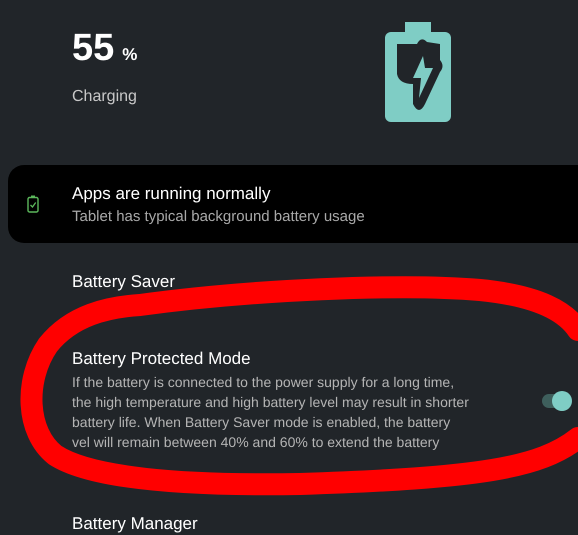 This screenshot has height=535, width=578. What do you see at coordinates (33, 204) in the screenshot?
I see `battery-check-icon` at bounding box center [33, 204].